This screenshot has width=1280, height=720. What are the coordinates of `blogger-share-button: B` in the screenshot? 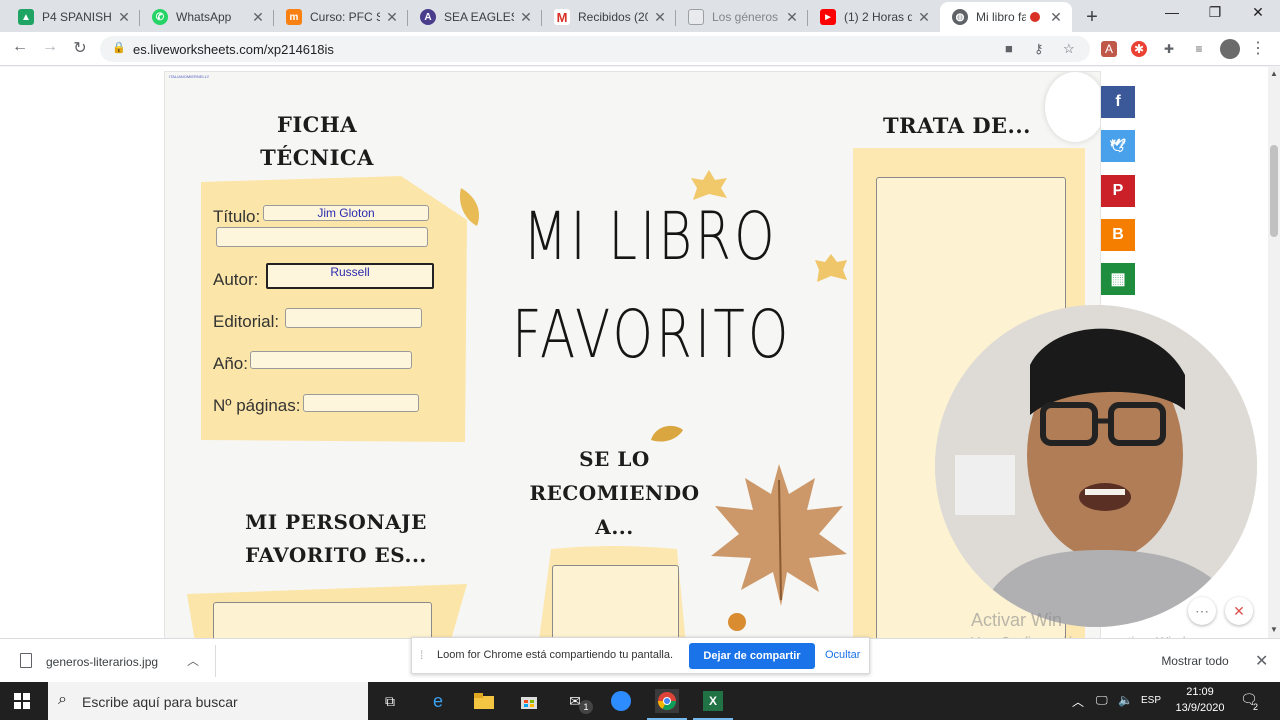 It's located at (1118, 235).